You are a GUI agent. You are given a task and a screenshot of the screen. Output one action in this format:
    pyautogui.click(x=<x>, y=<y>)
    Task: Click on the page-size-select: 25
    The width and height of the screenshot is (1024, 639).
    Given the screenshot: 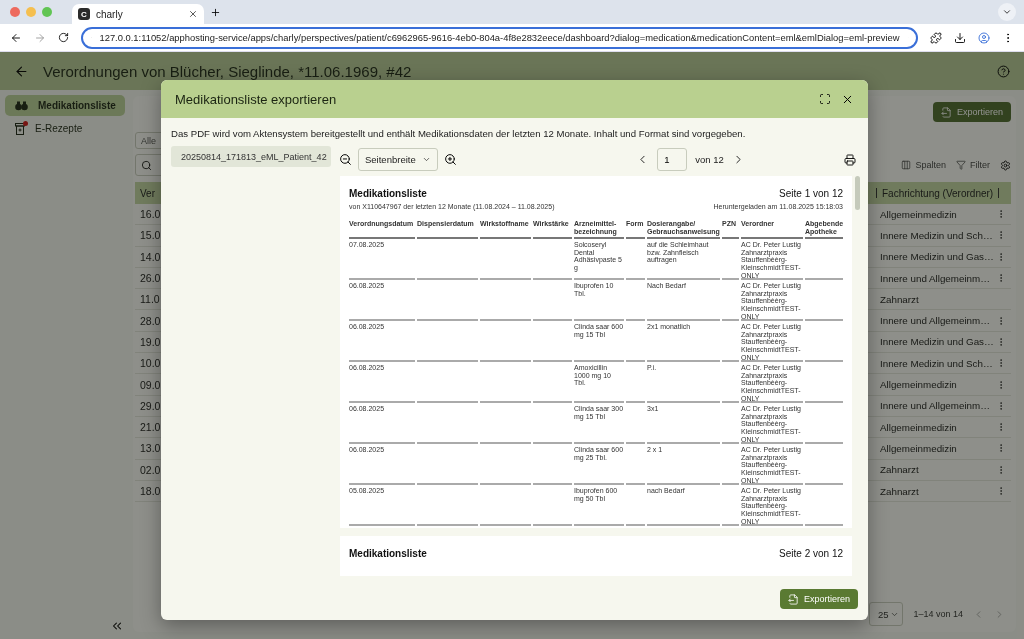 What is the action you would take?
    pyautogui.click(x=886, y=614)
    